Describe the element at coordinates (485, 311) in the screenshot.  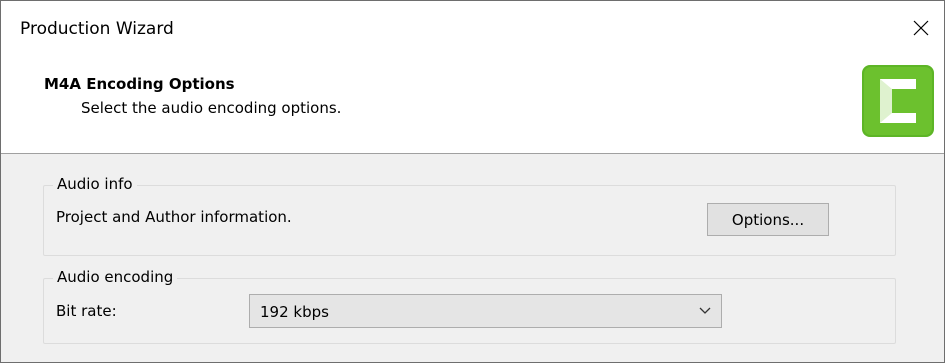
I see `bit-rate-select: 192 kbps` at that location.